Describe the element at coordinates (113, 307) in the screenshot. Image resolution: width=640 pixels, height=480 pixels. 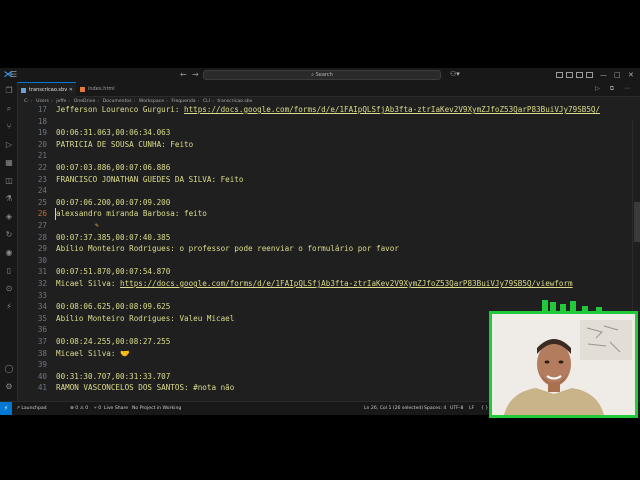
I see `line-content: 00:08:06.625,00:08:09.625` at that location.